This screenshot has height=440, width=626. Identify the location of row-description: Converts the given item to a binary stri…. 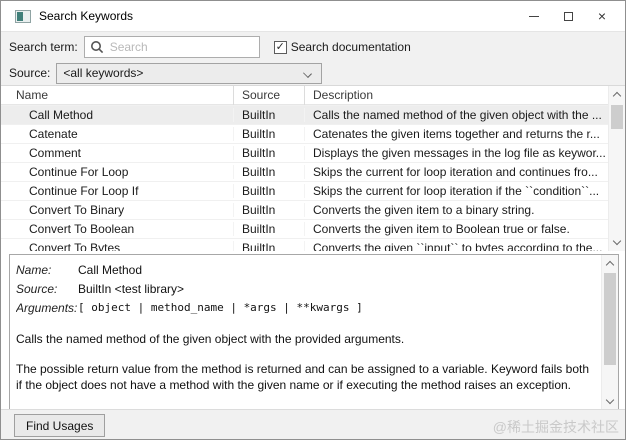
(456, 210).